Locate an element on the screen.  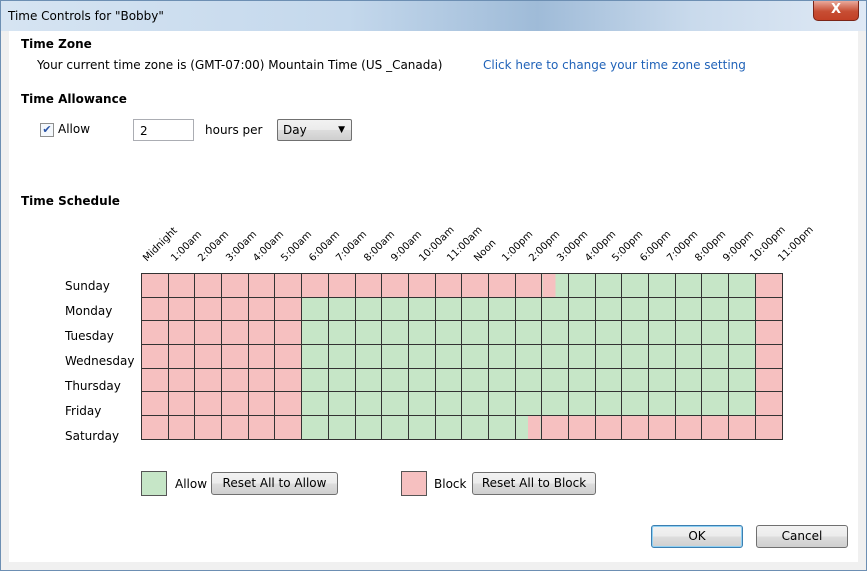
close-button: X is located at coordinates (836, 11).